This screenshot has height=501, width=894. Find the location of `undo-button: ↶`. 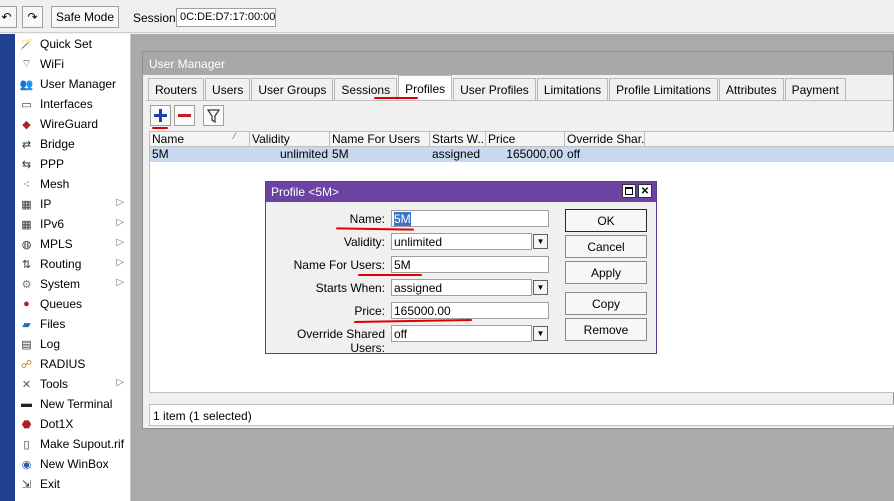

undo-button: ↶ is located at coordinates (8, 17).